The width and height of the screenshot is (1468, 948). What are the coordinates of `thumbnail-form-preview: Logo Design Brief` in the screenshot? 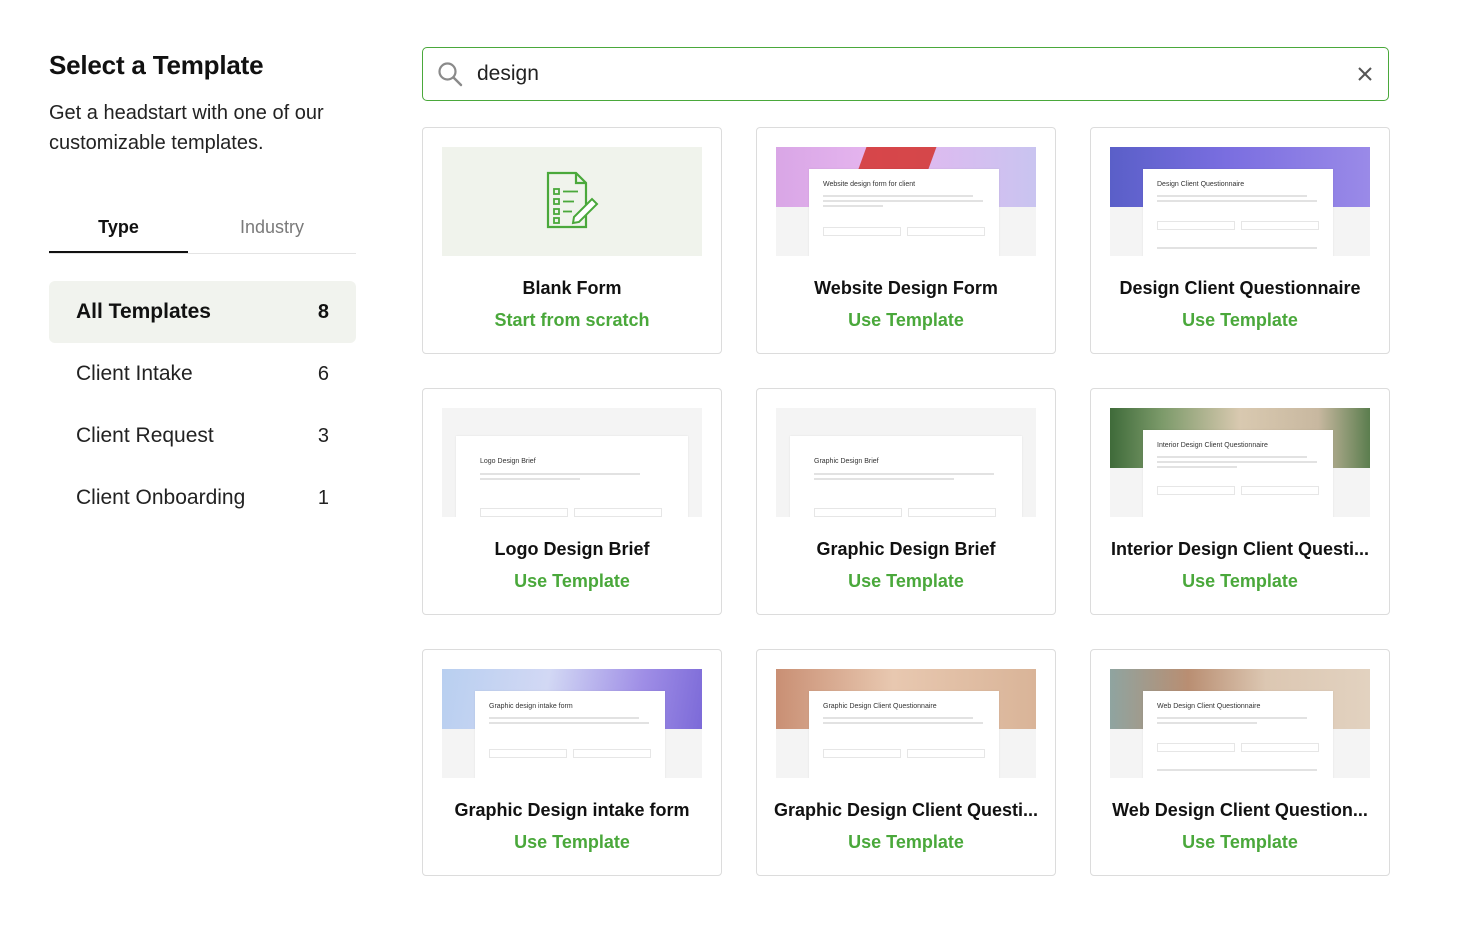 It's located at (572, 476).